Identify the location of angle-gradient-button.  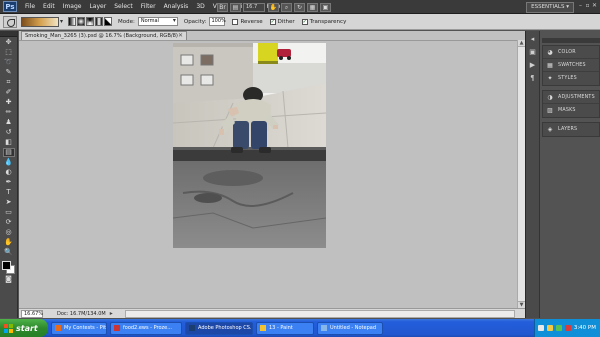
(90, 21).